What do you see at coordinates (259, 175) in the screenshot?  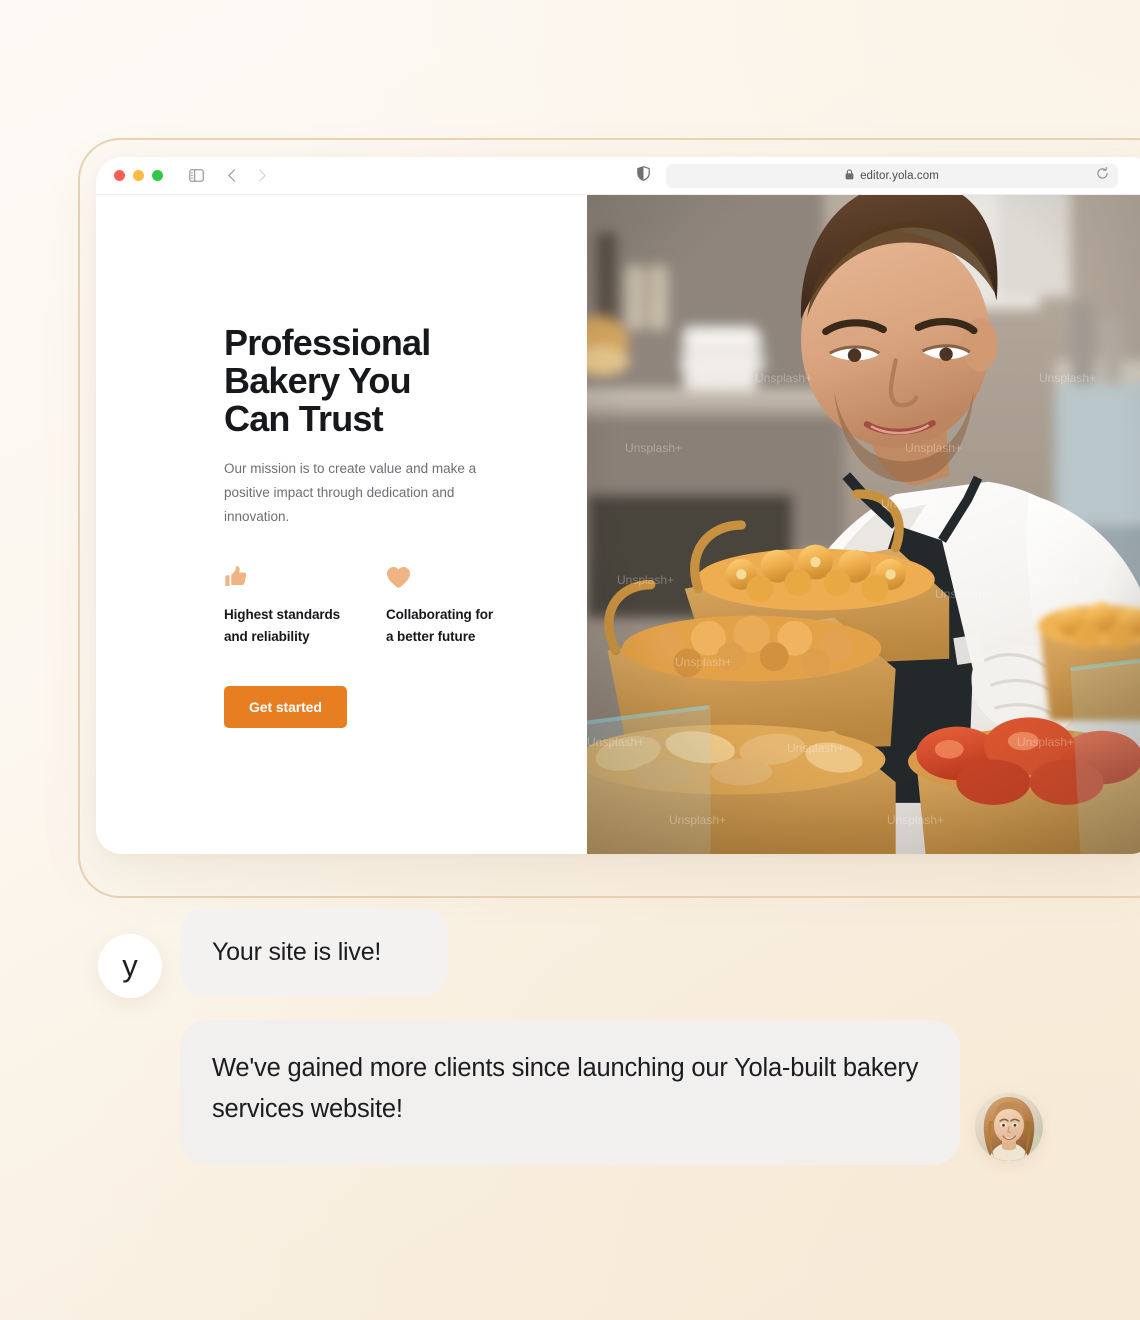 I see `chevron-right-icon` at bounding box center [259, 175].